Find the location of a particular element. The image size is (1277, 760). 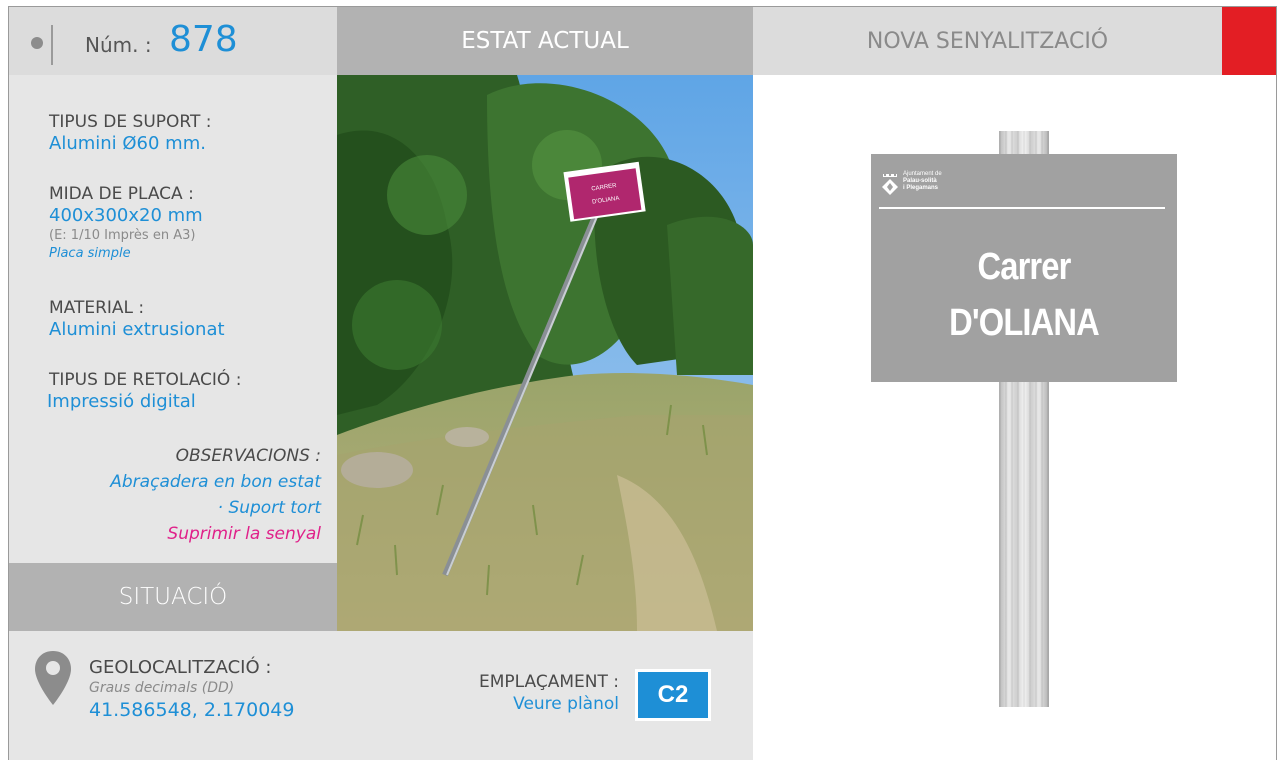

street-type: Carrer is located at coordinates (1024, 267).